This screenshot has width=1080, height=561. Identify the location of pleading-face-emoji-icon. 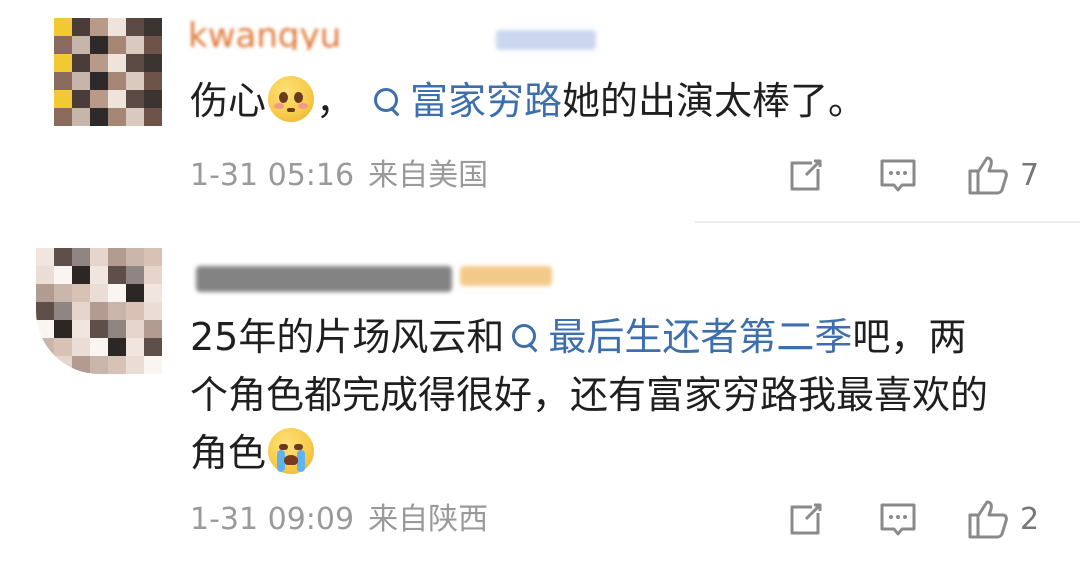
(291, 99).